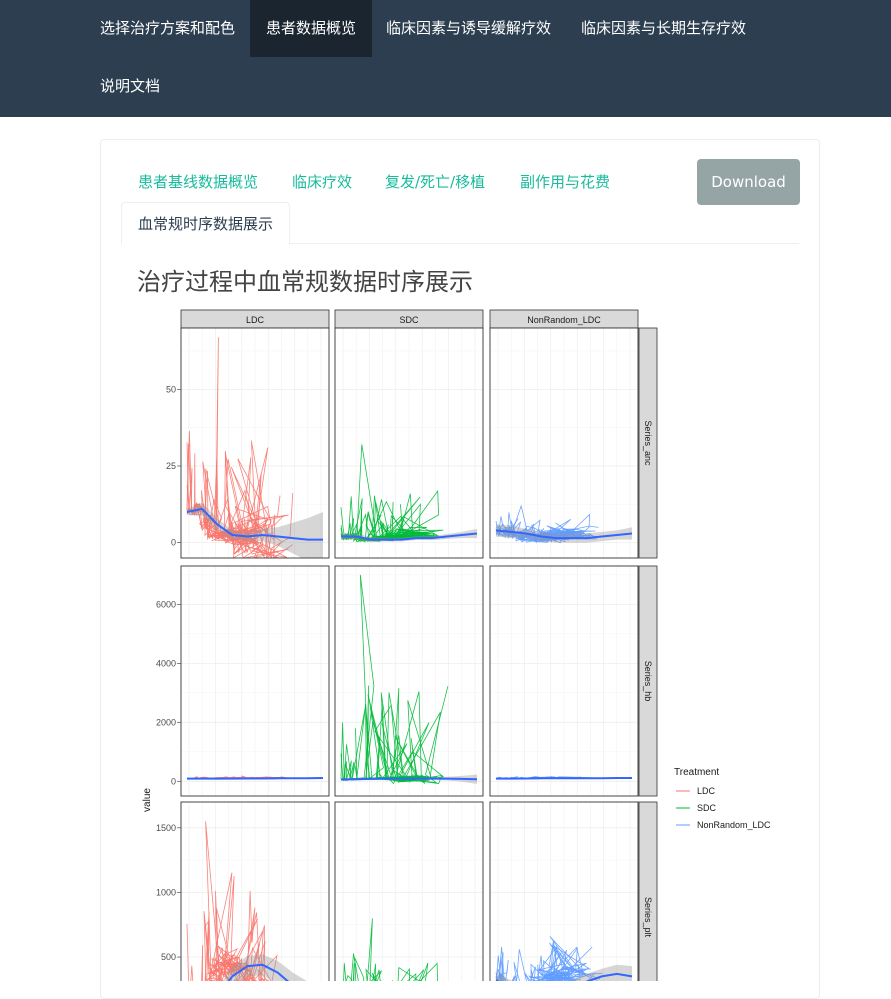 The height and width of the screenshot is (999, 891). What do you see at coordinates (409, 320) in the screenshot?
I see `facet-strip-label-sdc: SDC` at bounding box center [409, 320].